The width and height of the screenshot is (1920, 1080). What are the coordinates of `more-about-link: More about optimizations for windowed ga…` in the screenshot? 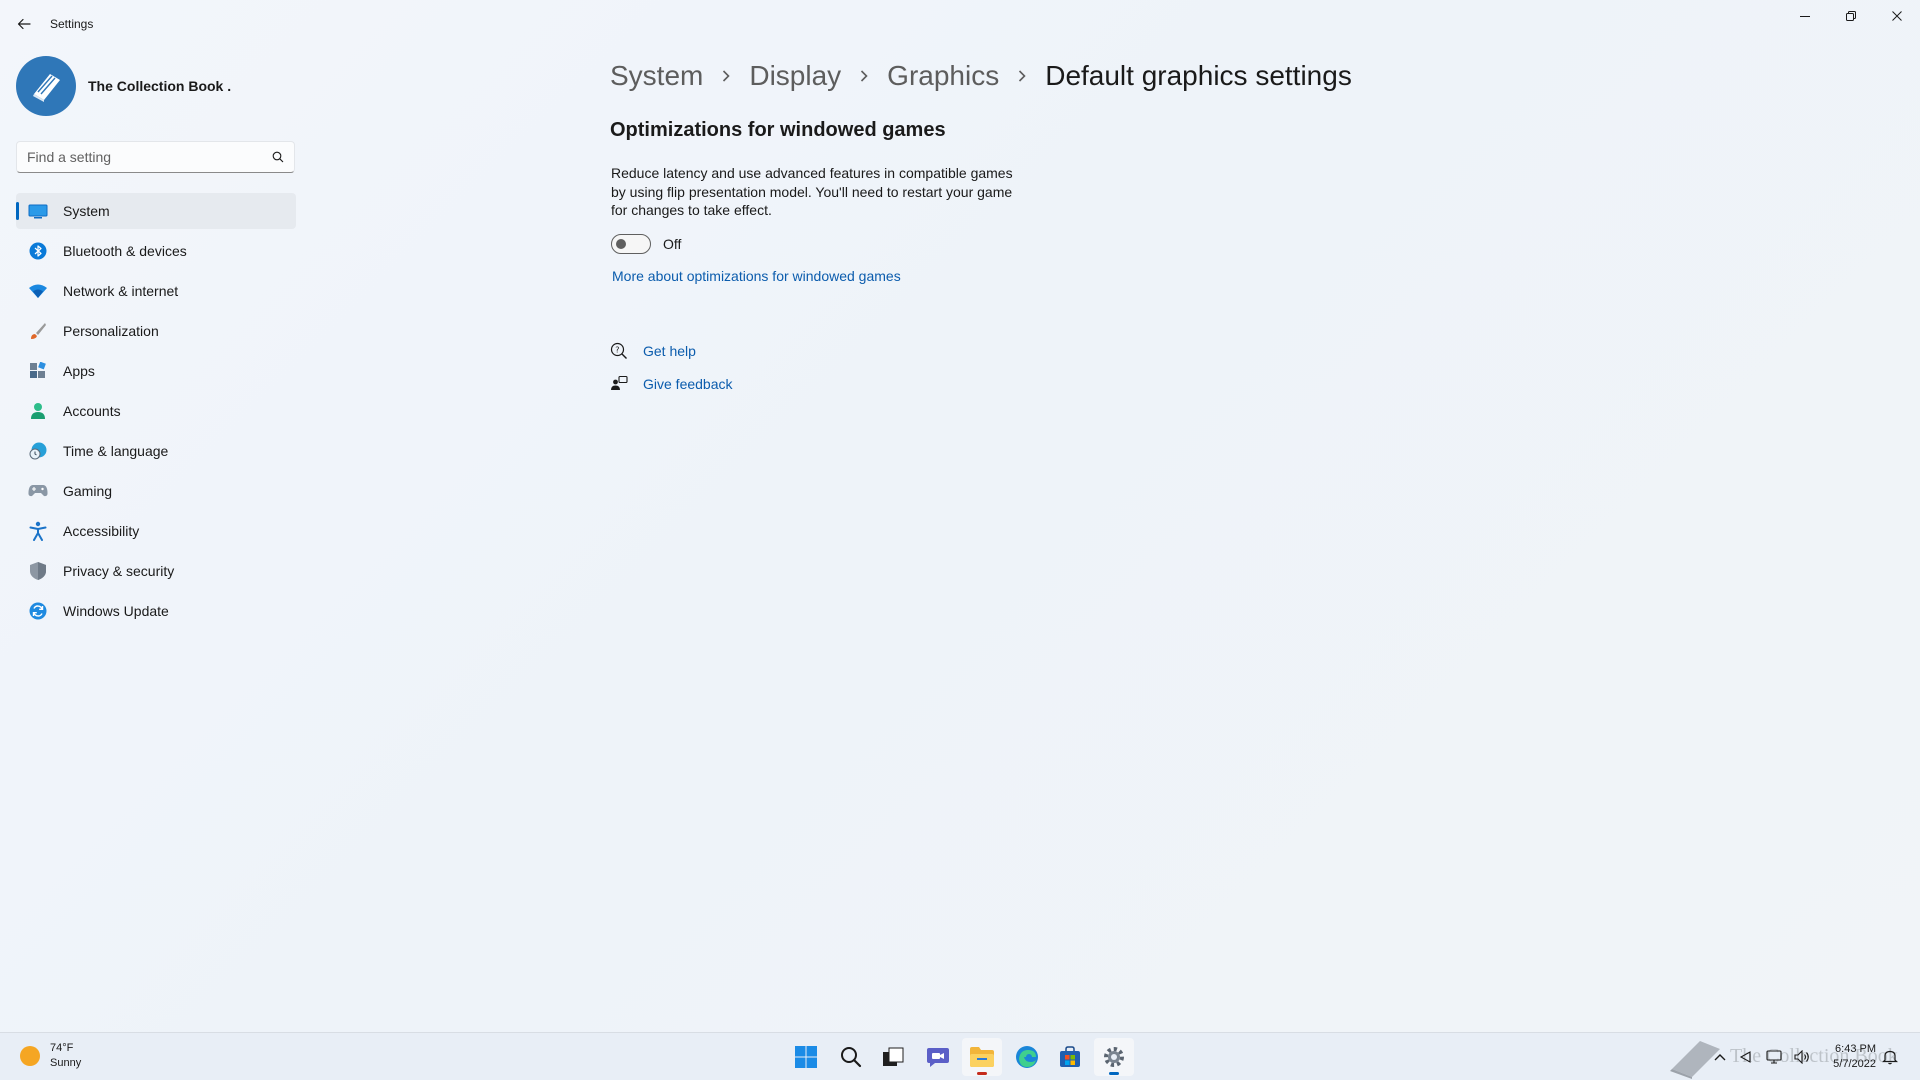 It's located at (756, 276).